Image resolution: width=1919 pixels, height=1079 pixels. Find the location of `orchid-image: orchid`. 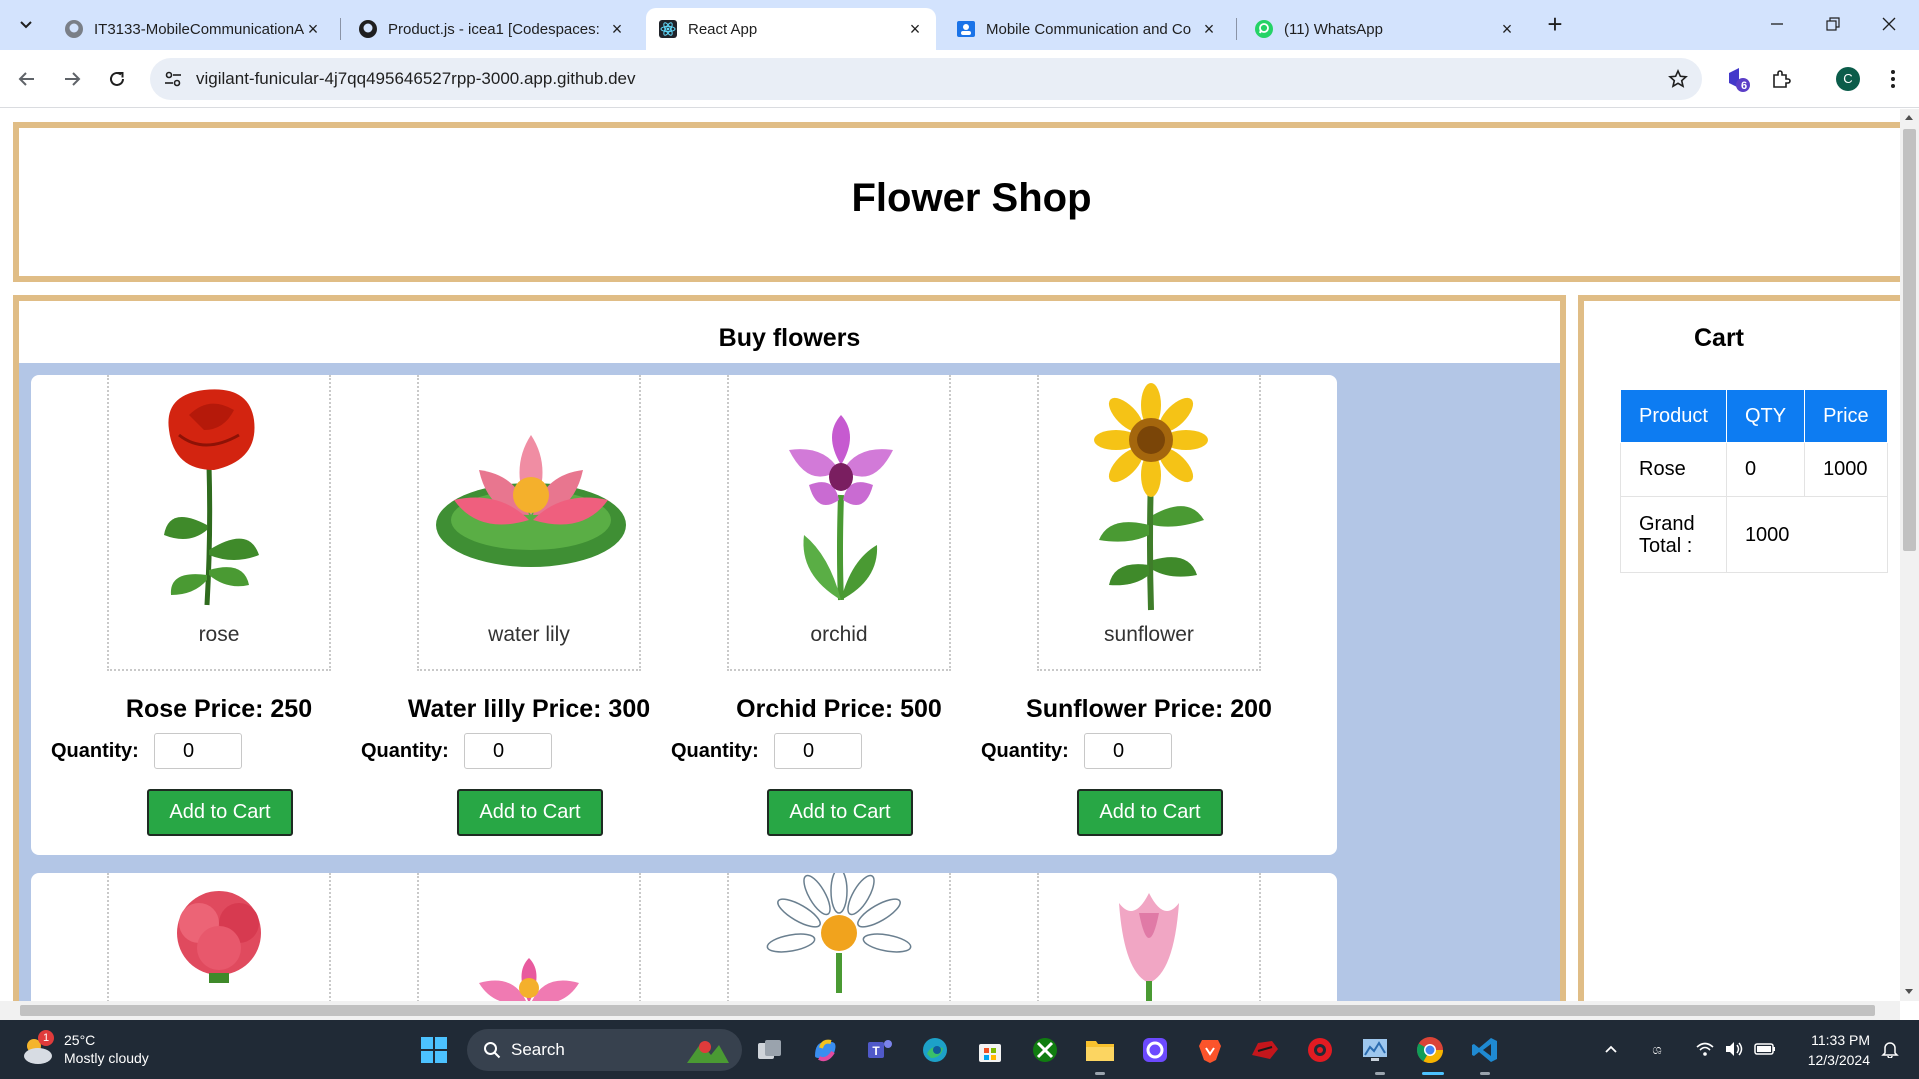

orchid-image: orchid is located at coordinates (839, 523).